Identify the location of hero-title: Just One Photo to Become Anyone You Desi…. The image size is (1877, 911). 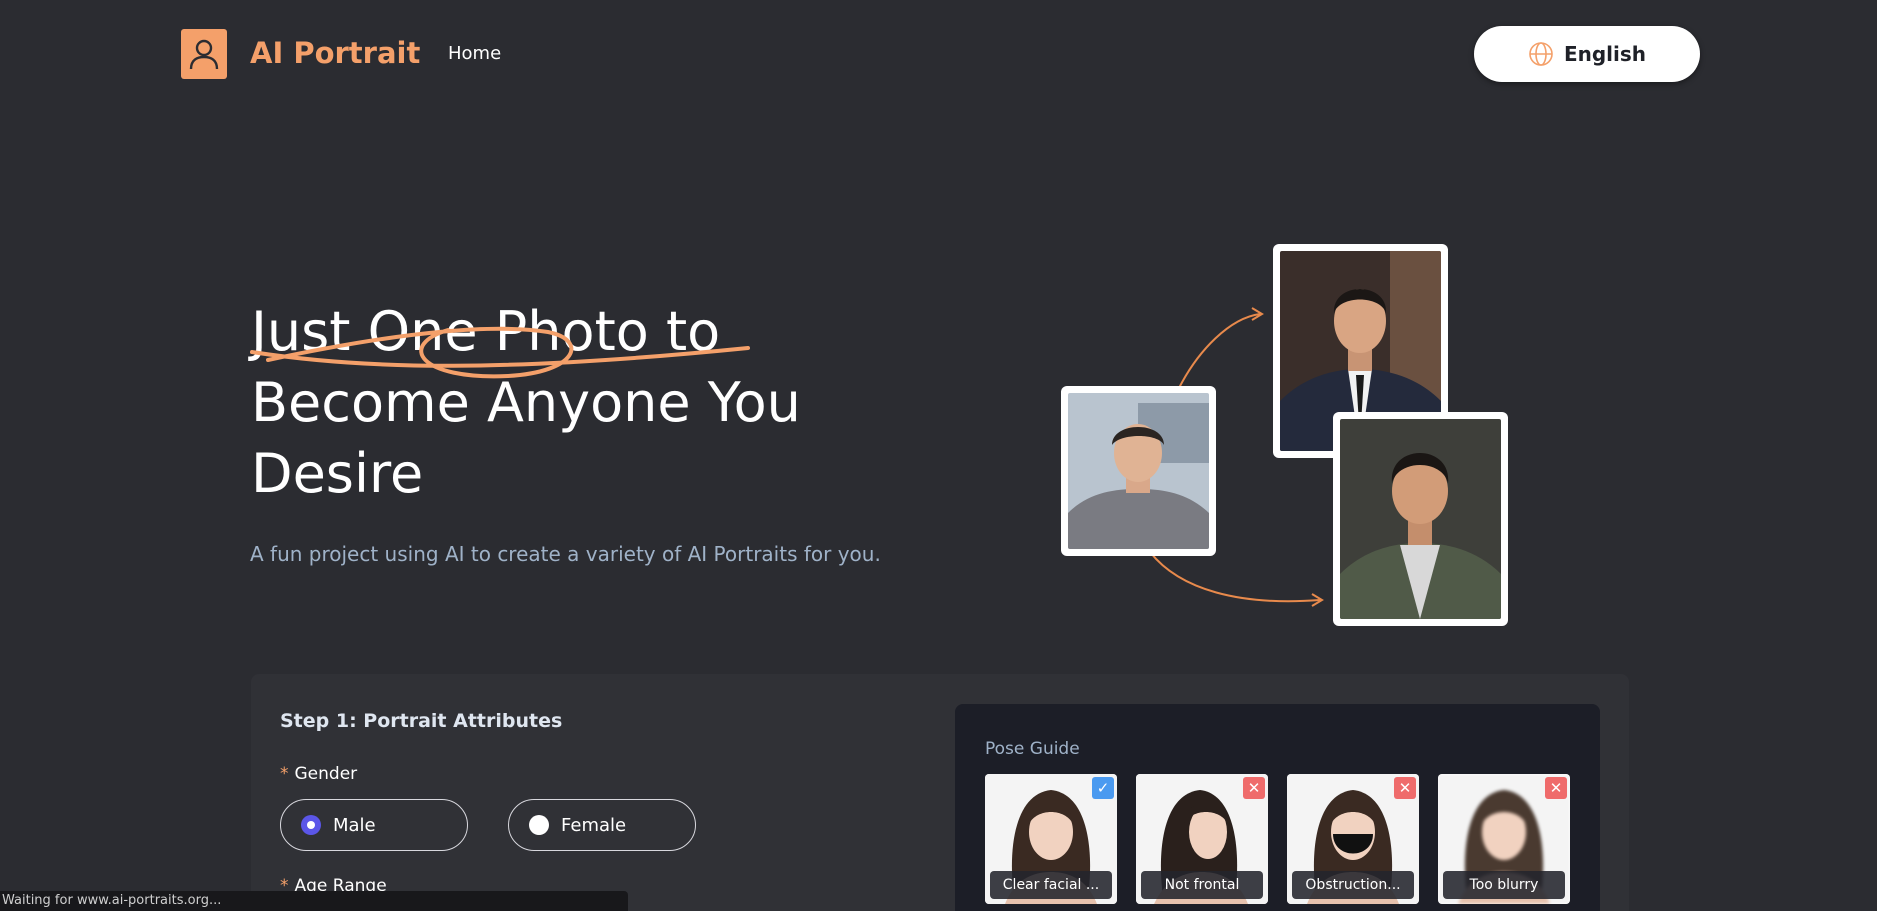
(571, 402).